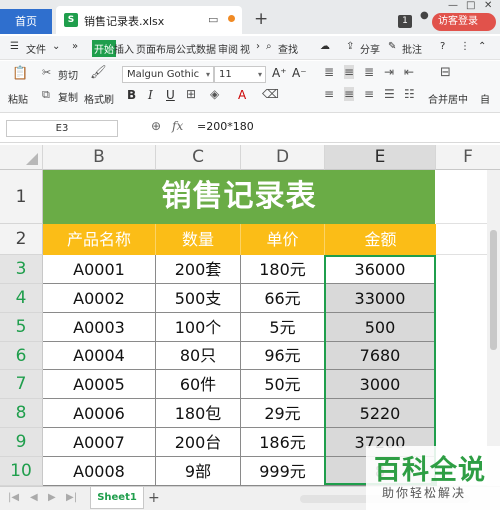  What do you see at coordinates (329, 72) in the screenshot?
I see `align-top-icon: ≣` at bounding box center [329, 72].